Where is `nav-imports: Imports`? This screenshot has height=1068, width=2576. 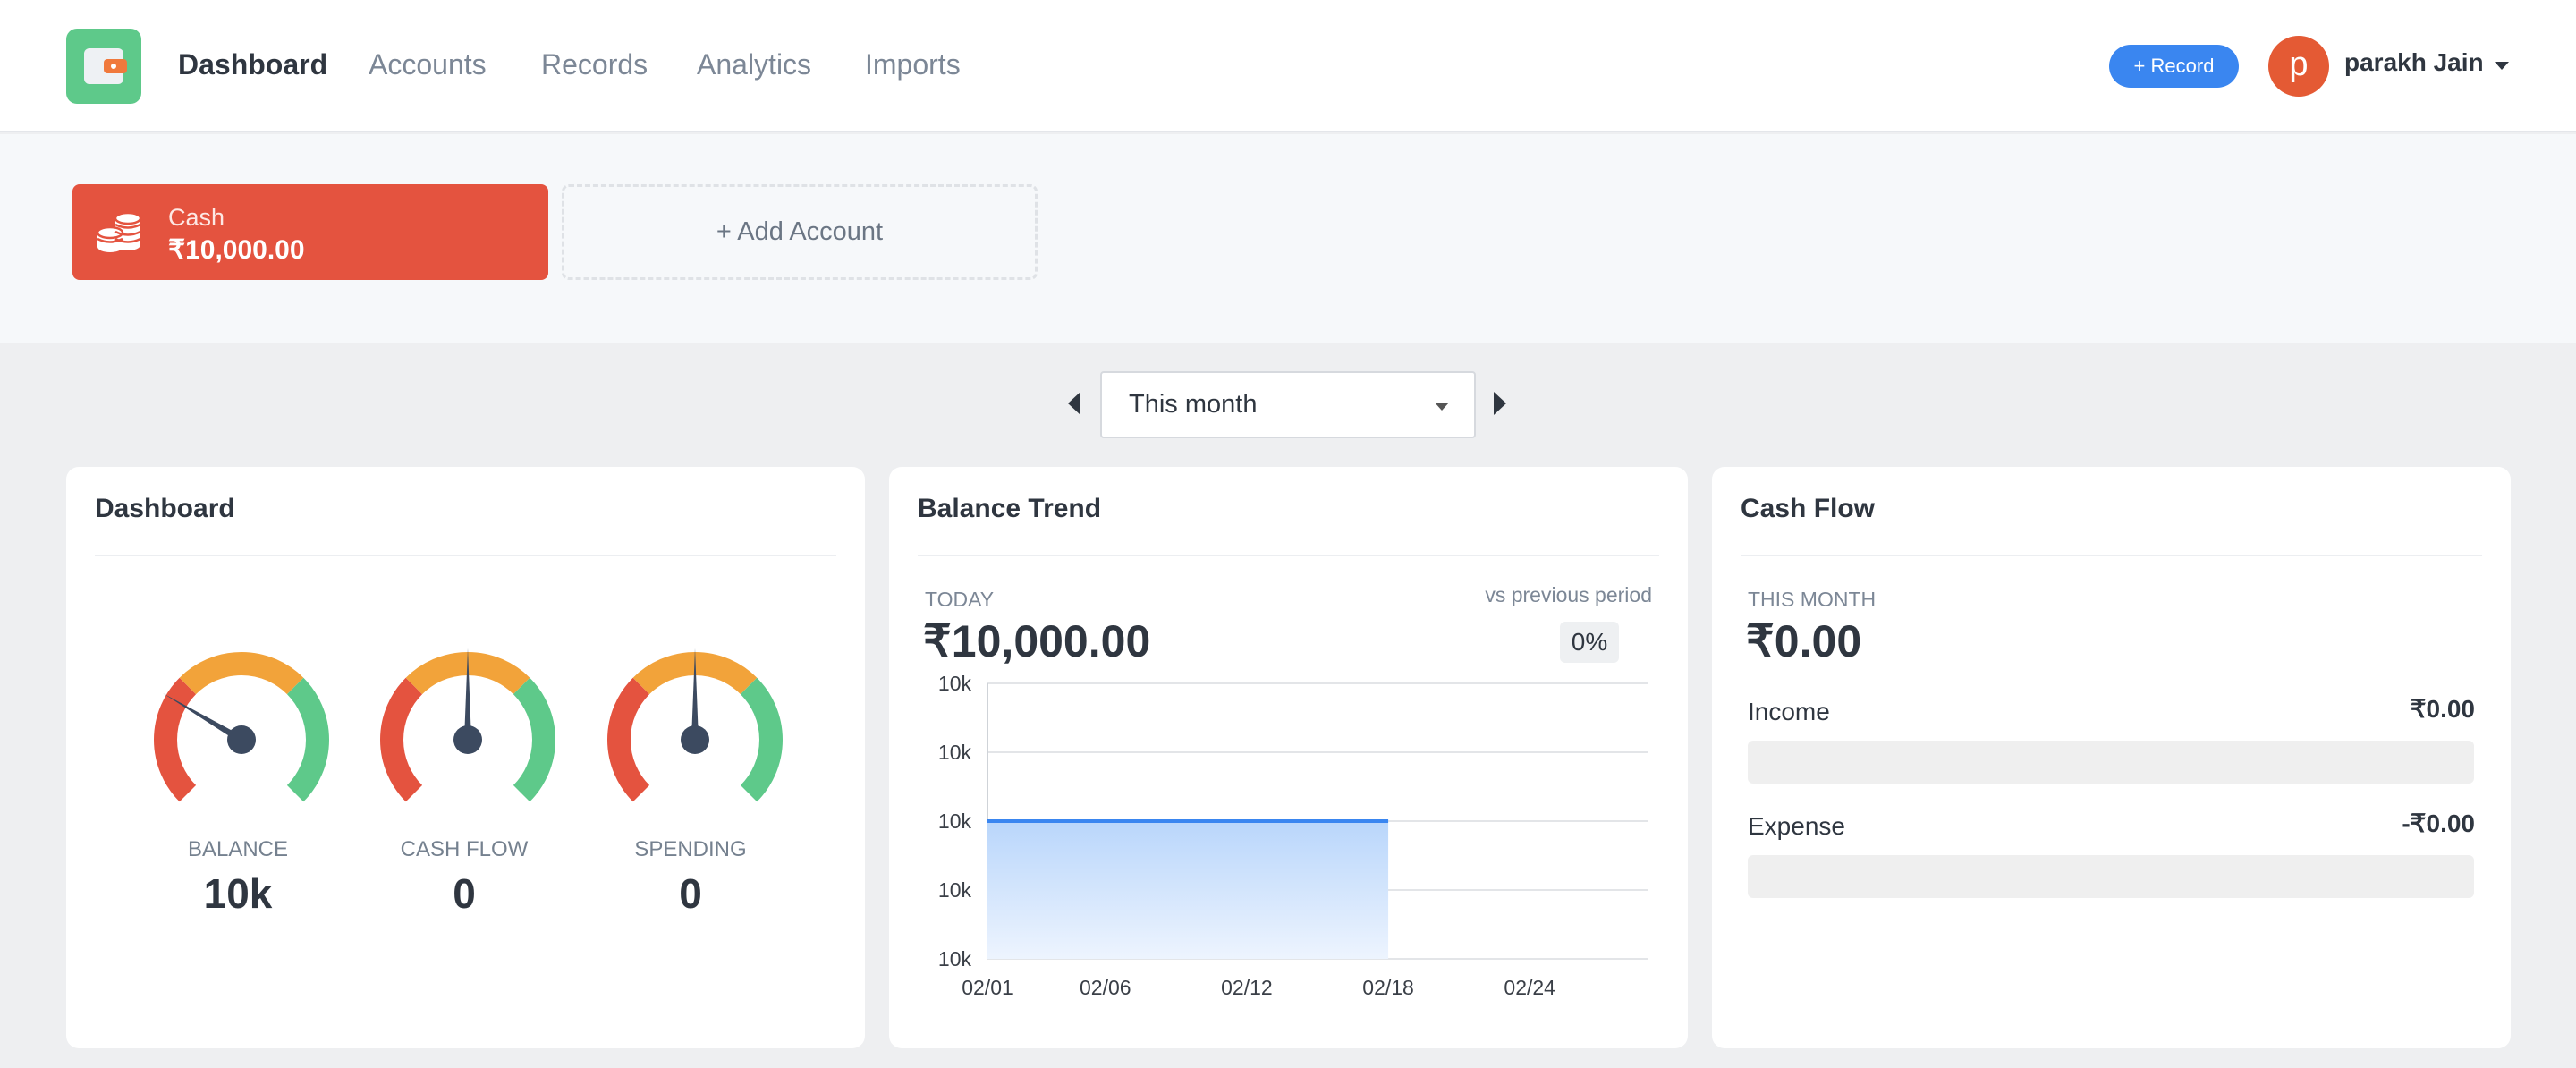
nav-imports: Imports is located at coordinates (913, 64).